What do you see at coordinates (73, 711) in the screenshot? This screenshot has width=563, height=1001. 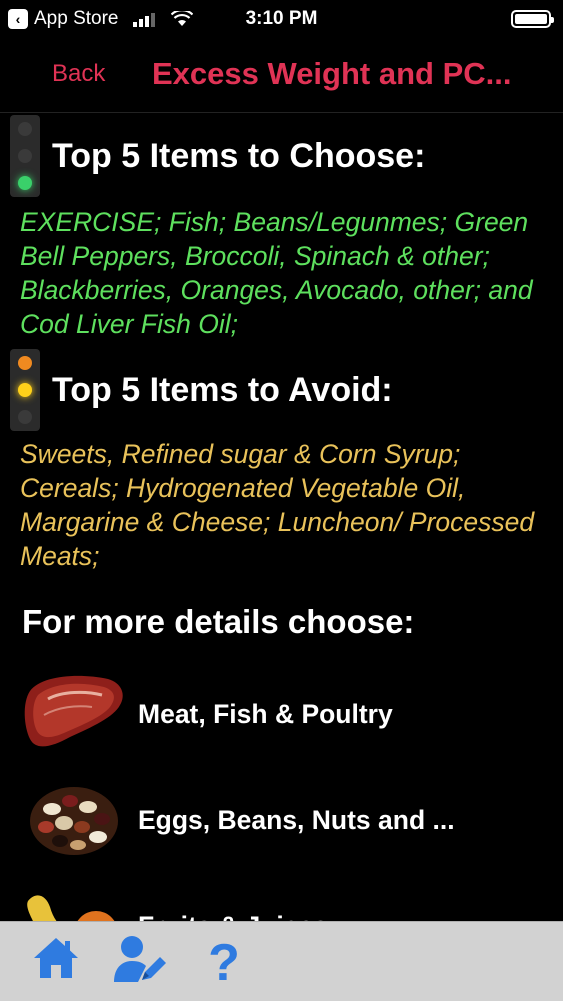 I see `steak-icon` at bounding box center [73, 711].